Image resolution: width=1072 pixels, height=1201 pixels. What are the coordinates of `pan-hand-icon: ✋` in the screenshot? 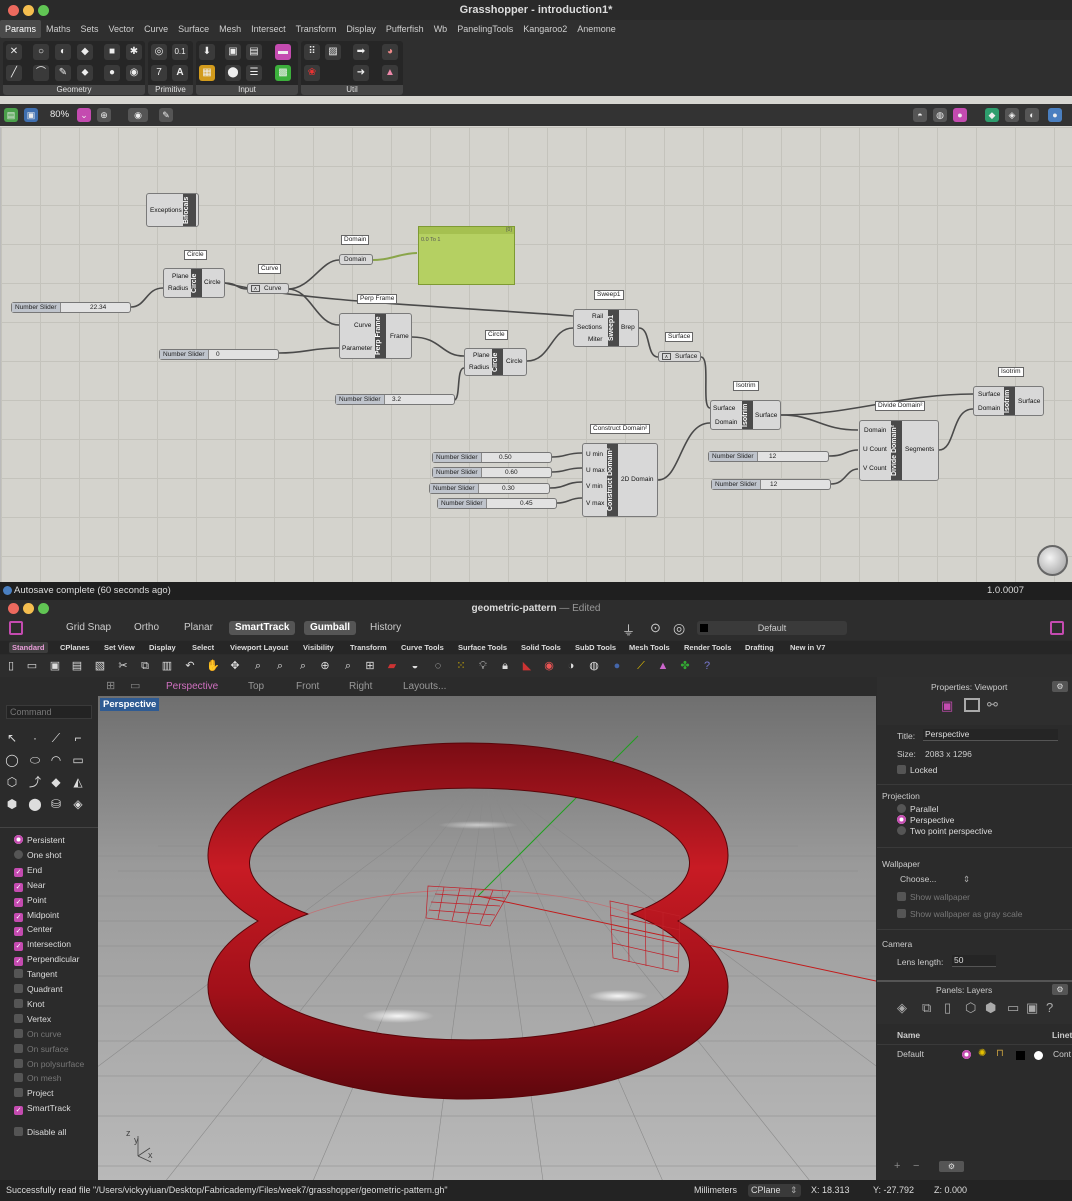 It's located at (213, 666).